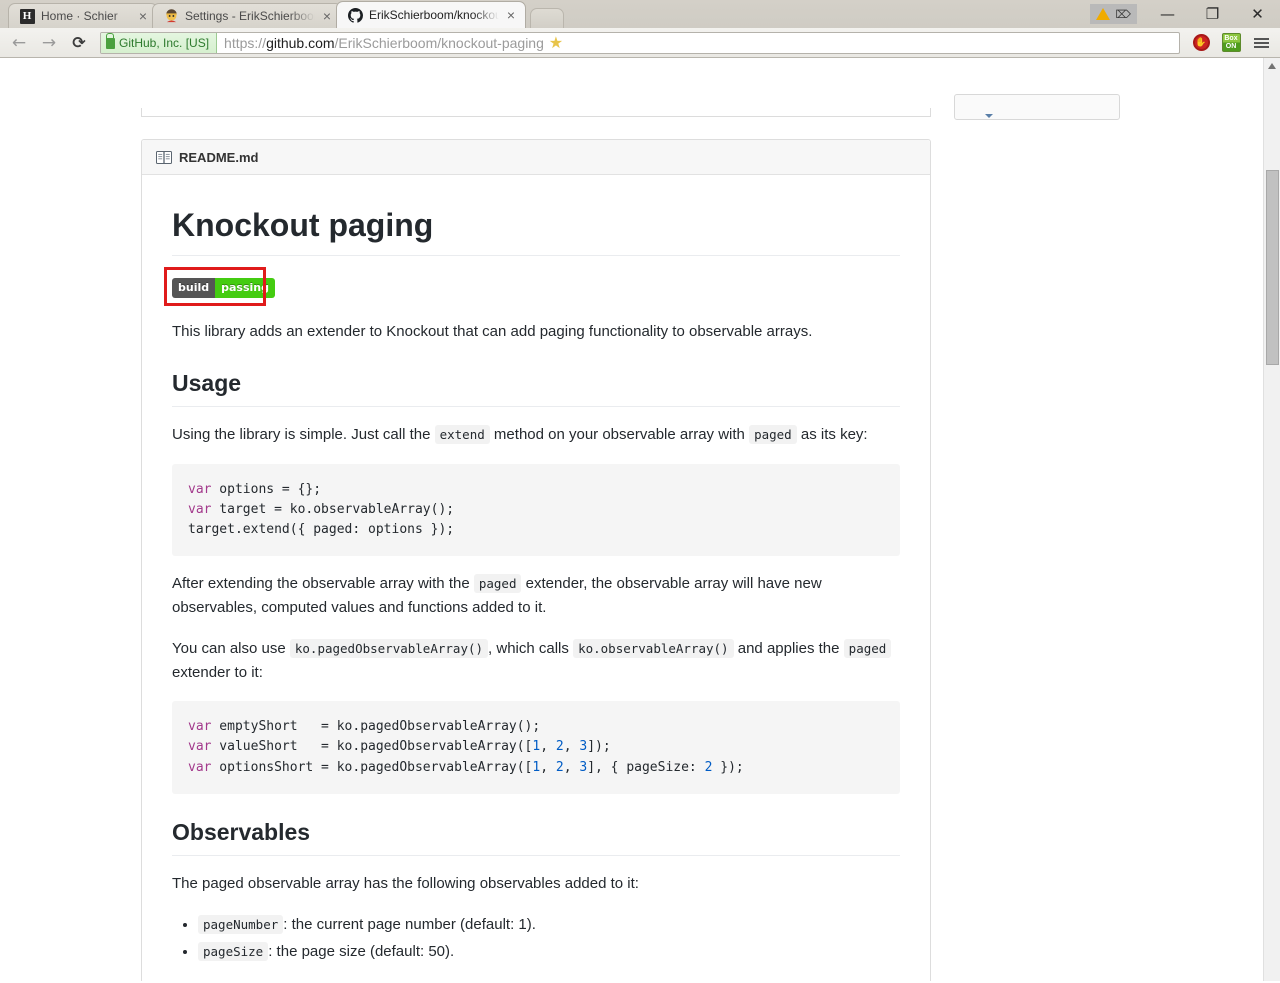 The image size is (1280, 983). What do you see at coordinates (728, 767) in the screenshot?
I see `code2-l3-c: });` at bounding box center [728, 767].